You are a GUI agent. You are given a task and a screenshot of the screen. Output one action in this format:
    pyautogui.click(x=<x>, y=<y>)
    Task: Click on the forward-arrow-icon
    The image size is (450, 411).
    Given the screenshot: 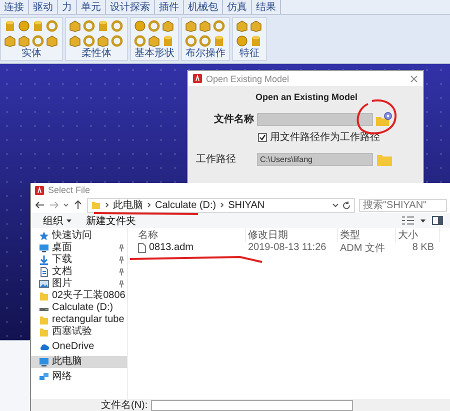 What is the action you would take?
    pyautogui.click(x=54, y=205)
    